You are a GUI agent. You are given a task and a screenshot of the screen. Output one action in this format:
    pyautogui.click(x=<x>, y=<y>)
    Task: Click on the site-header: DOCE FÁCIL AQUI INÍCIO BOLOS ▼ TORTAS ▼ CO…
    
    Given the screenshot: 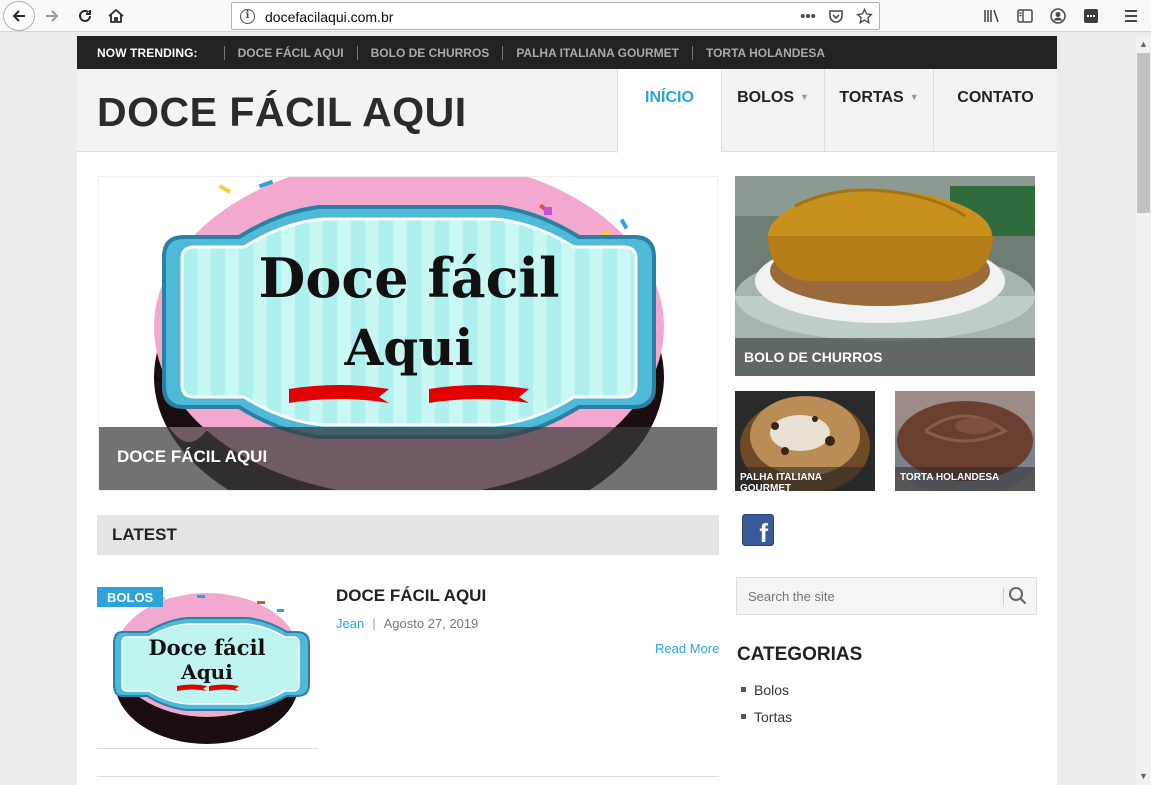 What is the action you would take?
    pyautogui.click(x=567, y=111)
    